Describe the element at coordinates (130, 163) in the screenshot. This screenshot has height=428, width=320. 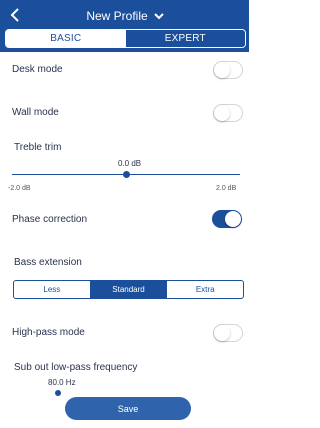
I see `treble-trim-value: 0.0 dB` at that location.